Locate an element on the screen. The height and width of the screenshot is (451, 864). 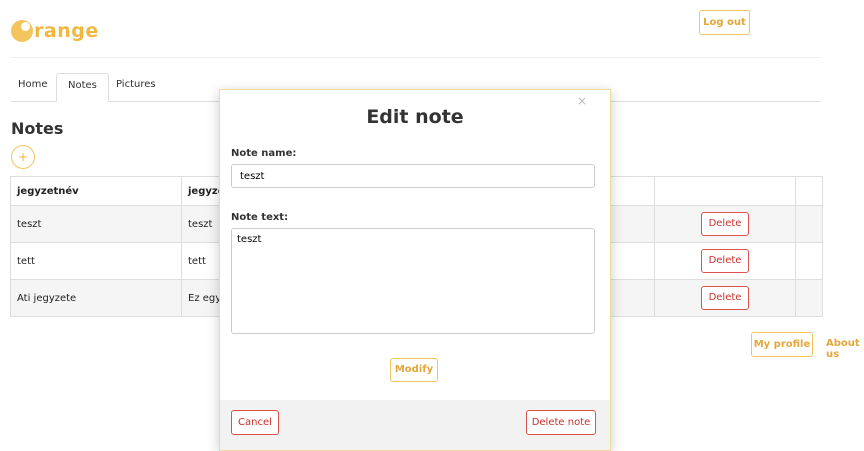
brand-logo: range is located at coordinates (55, 31).